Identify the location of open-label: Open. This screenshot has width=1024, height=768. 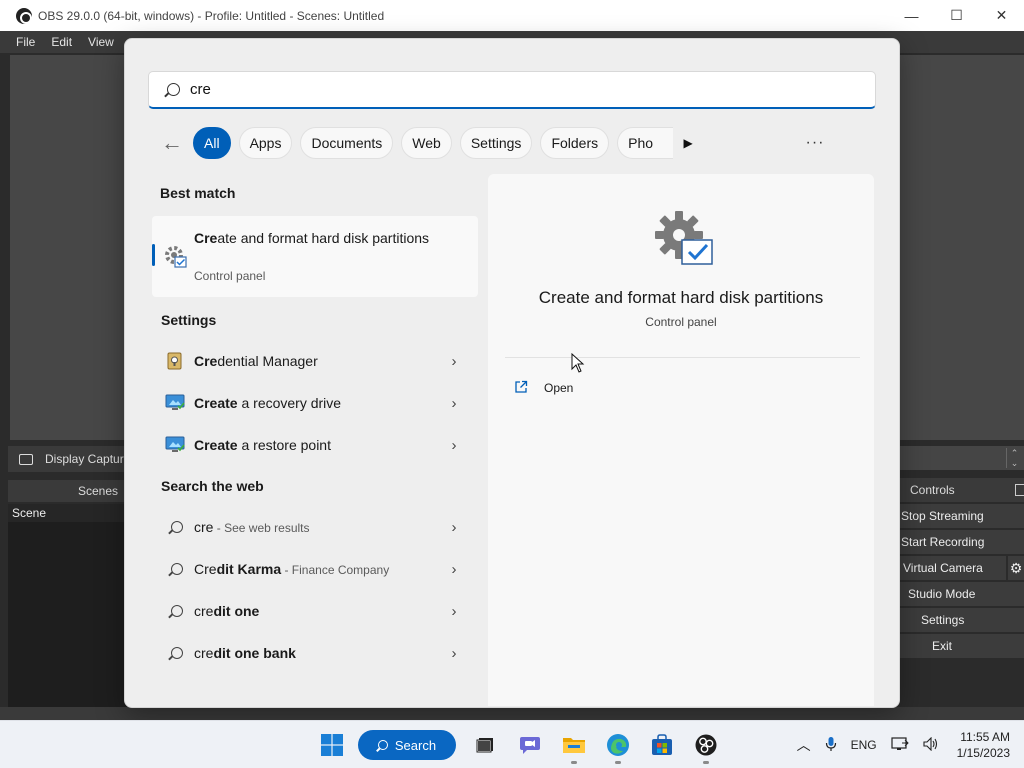
(559, 388).